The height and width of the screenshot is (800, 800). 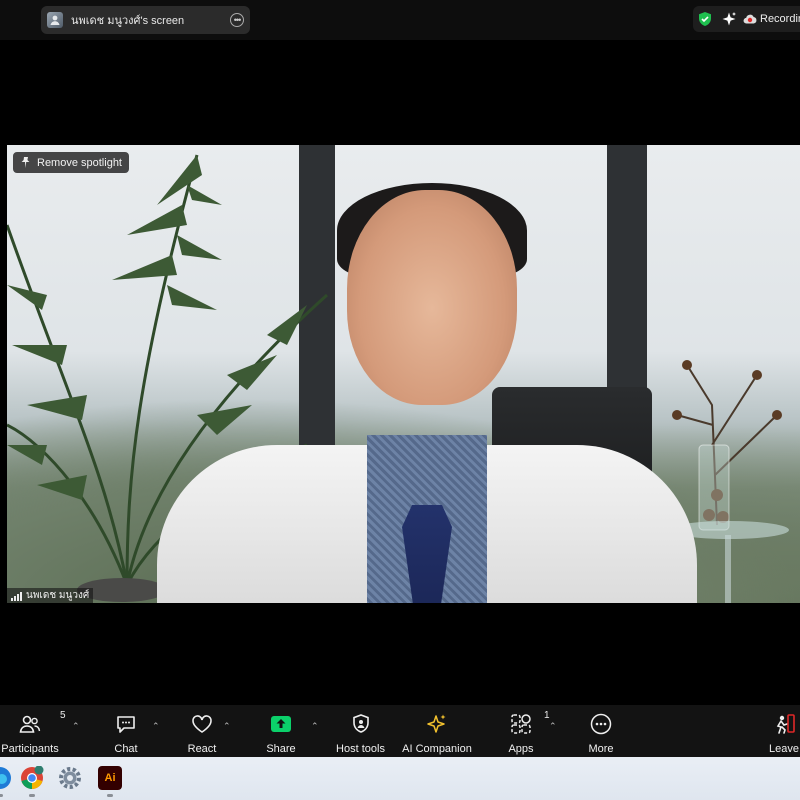 I want to click on leave-button: Leave, so click(x=784, y=734).